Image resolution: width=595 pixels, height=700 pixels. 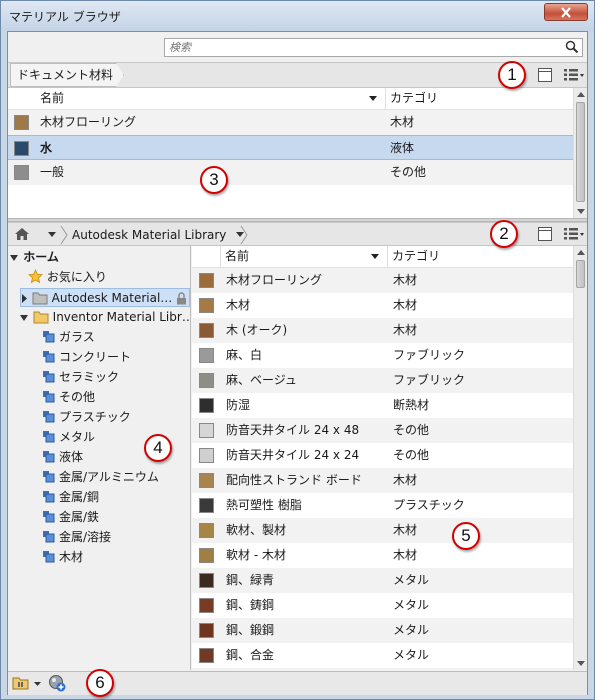 I want to click on tree-category-label: 金属/溶接, so click(x=85, y=537).